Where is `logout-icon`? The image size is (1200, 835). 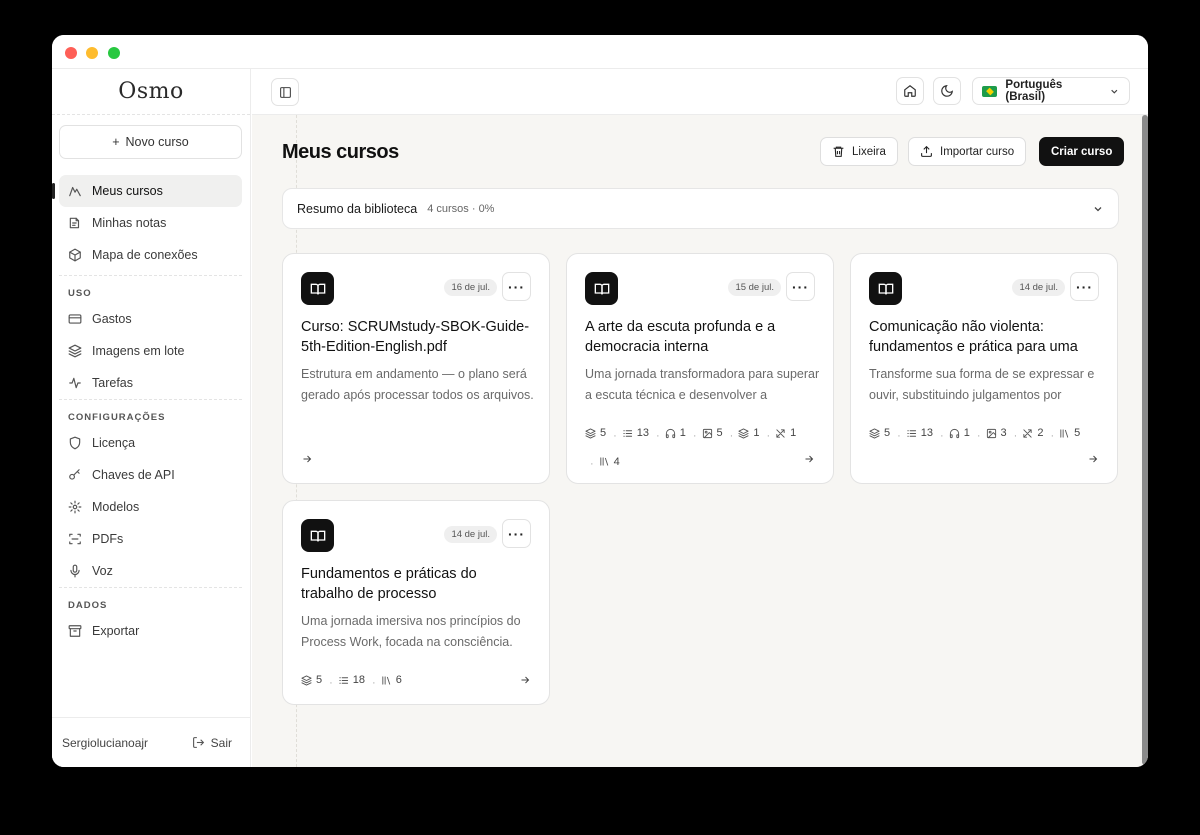
logout-icon is located at coordinates (198, 742).